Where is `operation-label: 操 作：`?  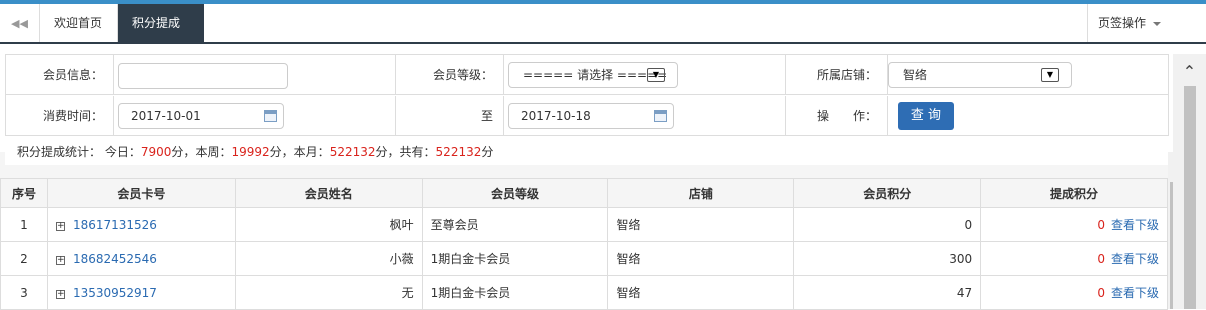 operation-label: 操 作： is located at coordinates (837, 116).